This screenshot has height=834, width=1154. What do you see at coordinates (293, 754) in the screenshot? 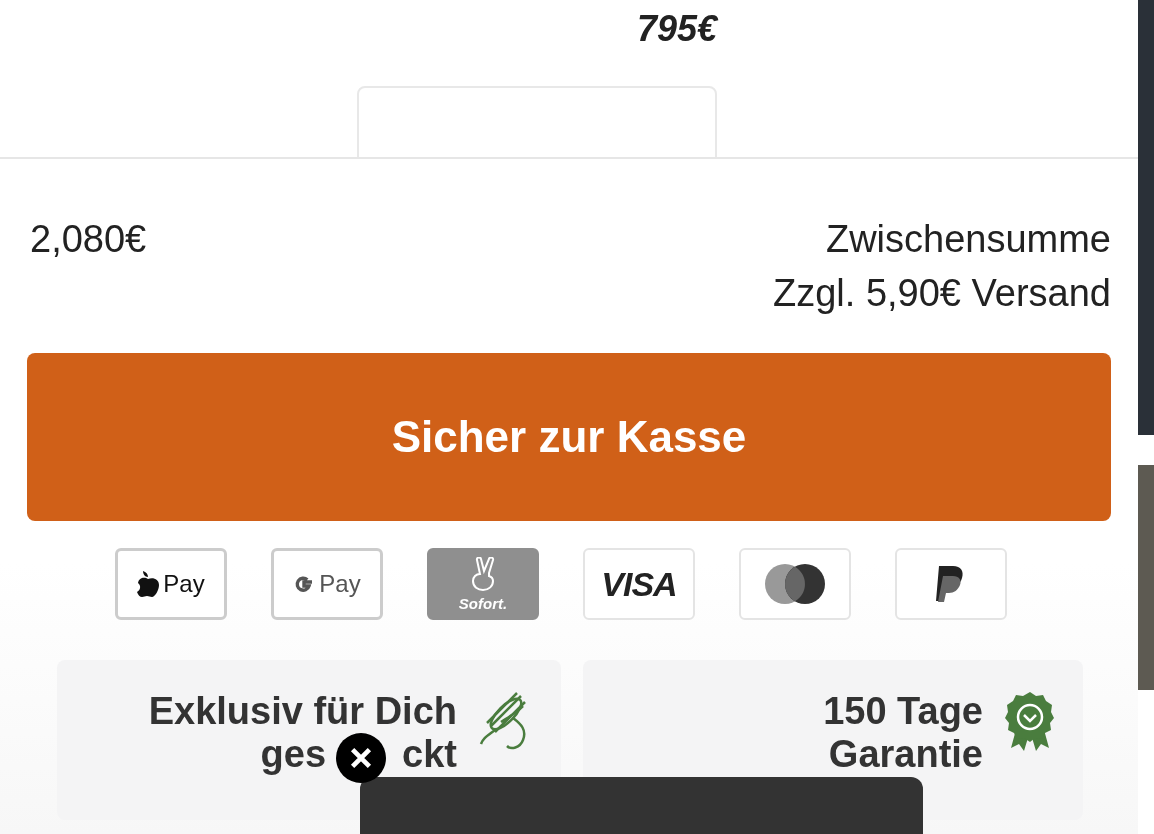
I see `feature-text: ges` at bounding box center [293, 754].